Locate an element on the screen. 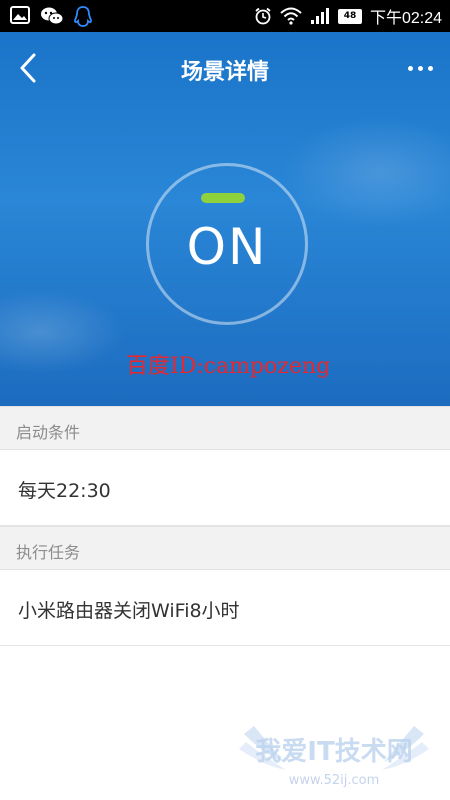 The width and height of the screenshot is (450, 800). section-header-trigger: 启动条件 is located at coordinates (225, 428).